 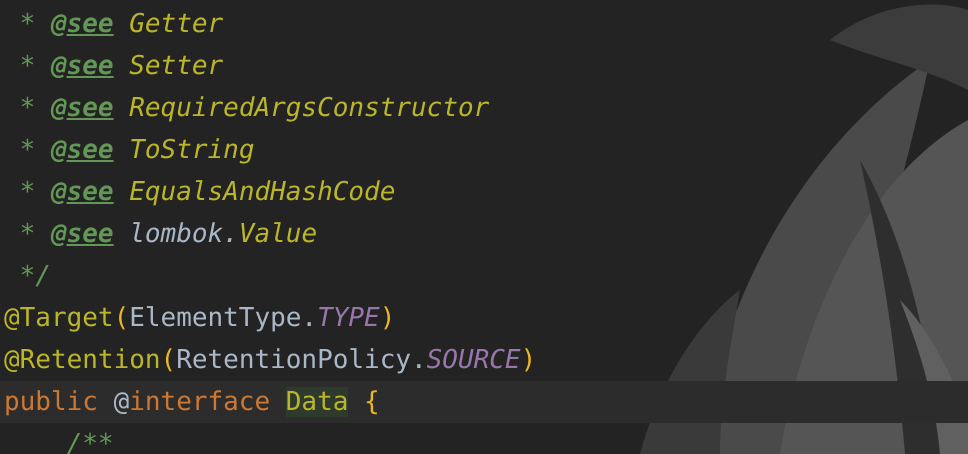 What do you see at coordinates (199, 318) in the screenshot?
I see `code-line: @Target(ElementType.TYPE)` at bounding box center [199, 318].